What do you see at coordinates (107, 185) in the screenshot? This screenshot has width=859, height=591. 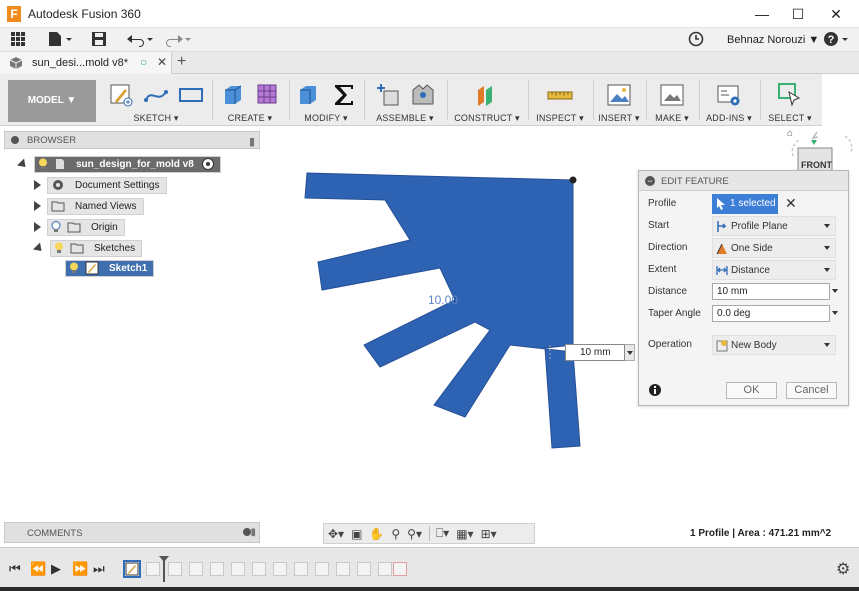 I see `document-settings-node: Document Settings` at bounding box center [107, 185].